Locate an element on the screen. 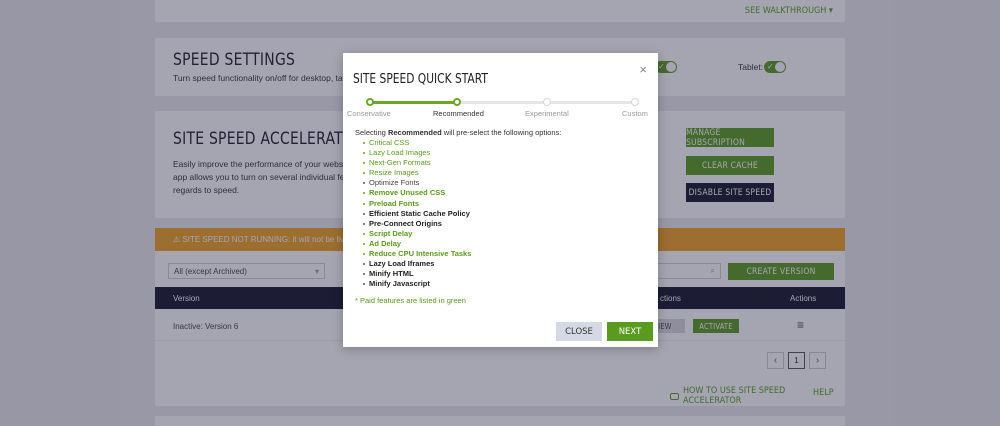 The height and width of the screenshot is (426, 1000). step-dot-custom is located at coordinates (635, 102).